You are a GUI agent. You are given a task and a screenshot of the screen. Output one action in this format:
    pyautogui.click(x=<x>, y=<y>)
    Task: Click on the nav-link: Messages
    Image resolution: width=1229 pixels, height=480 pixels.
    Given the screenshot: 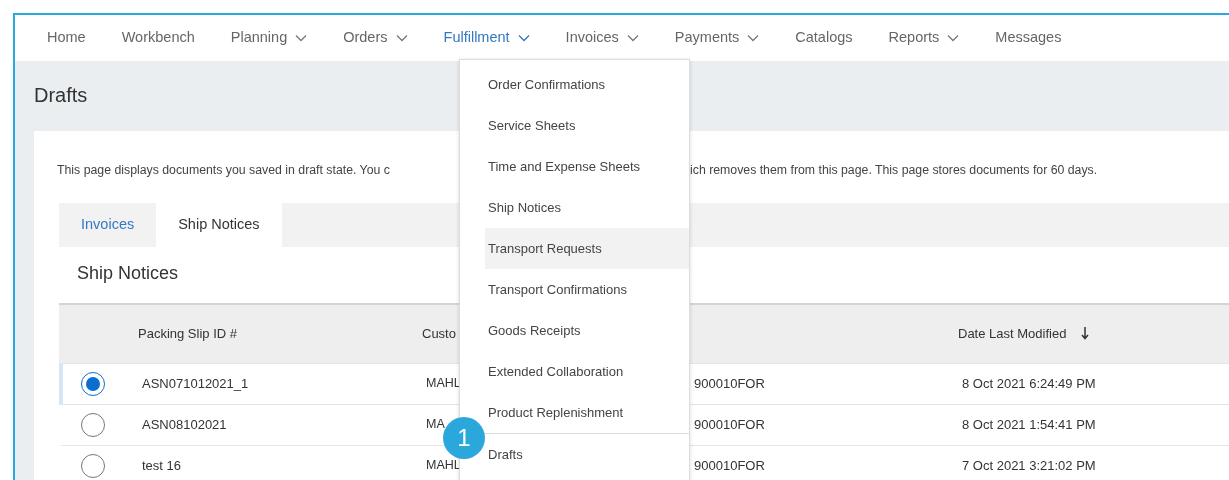 What is the action you would take?
    pyautogui.click(x=1028, y=38)
    